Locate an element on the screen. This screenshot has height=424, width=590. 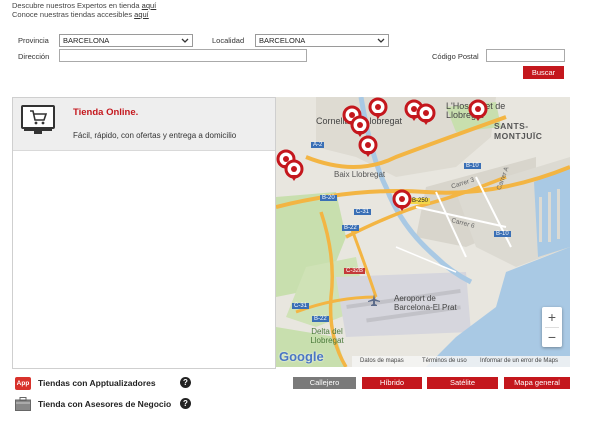
buscar-button: Buscar is located at coordinates (543, 72).